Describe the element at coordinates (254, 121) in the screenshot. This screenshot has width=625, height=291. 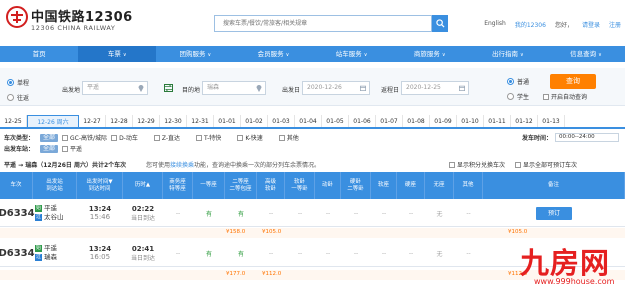
I see `date-tab: 01-02` at that location.